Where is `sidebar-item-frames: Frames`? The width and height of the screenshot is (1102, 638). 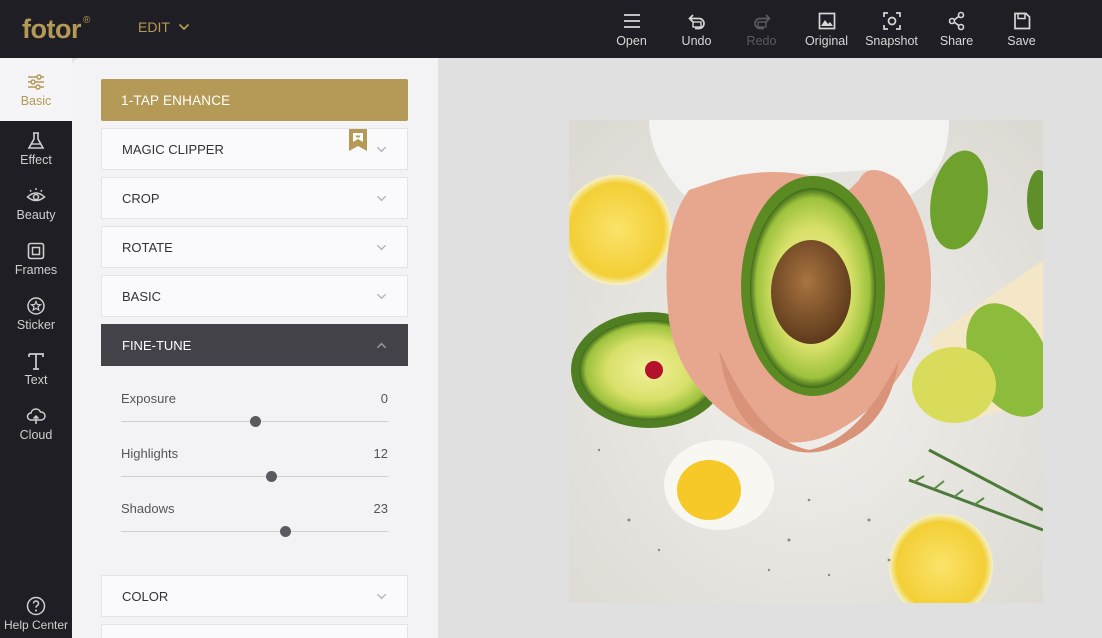
sidebar-item-frames: Frames is located at coordinates (36, 258).